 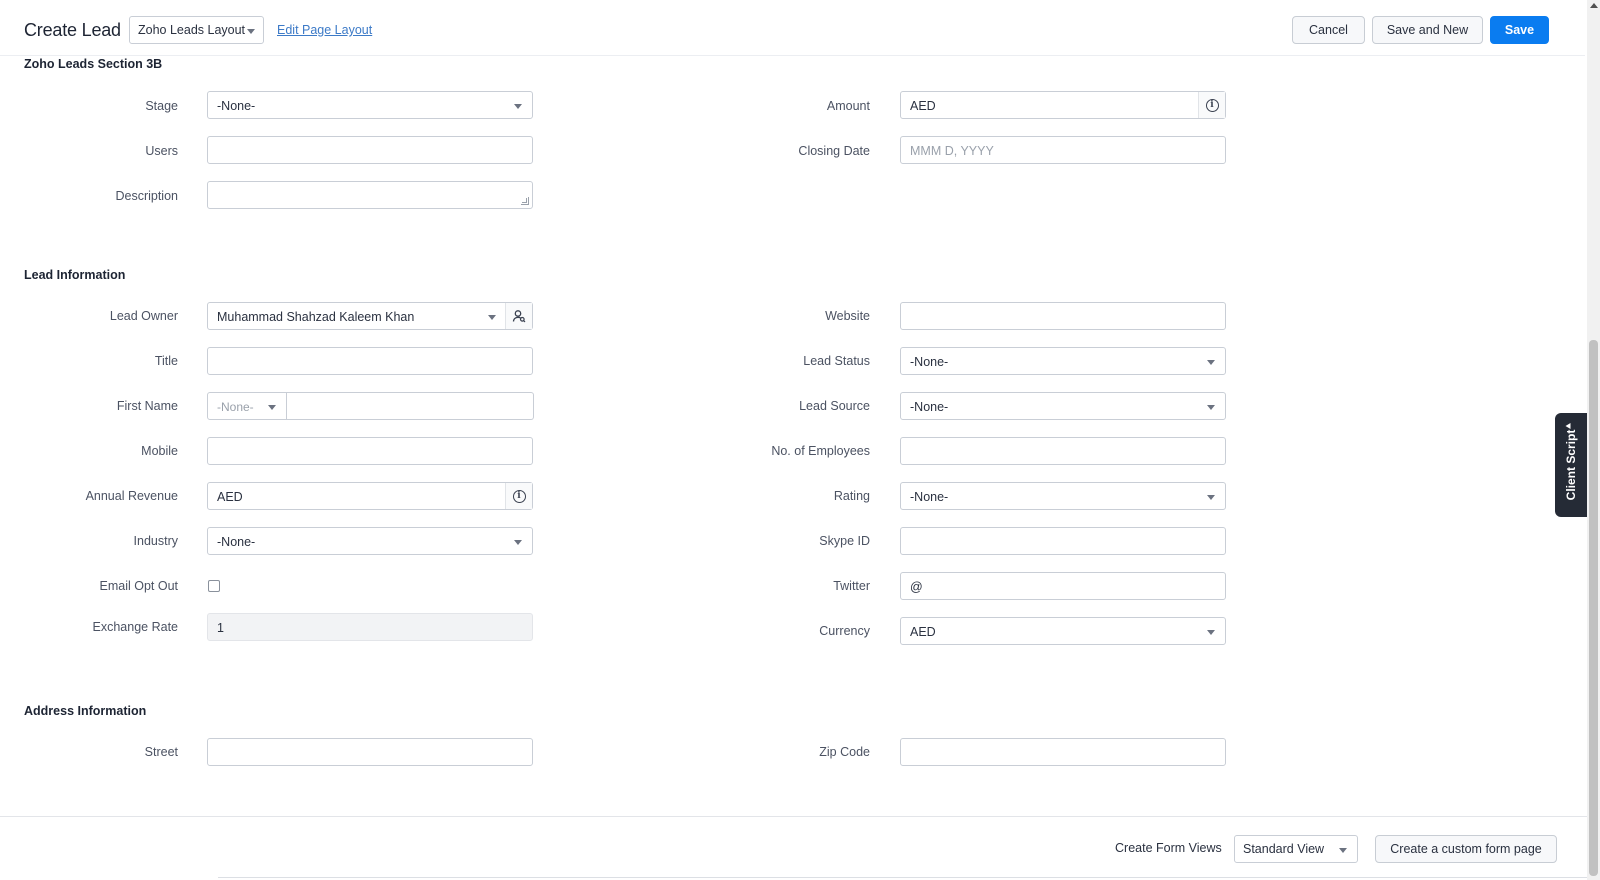 I want to click on triangle-up-icon, so click(x=1568, y=426).